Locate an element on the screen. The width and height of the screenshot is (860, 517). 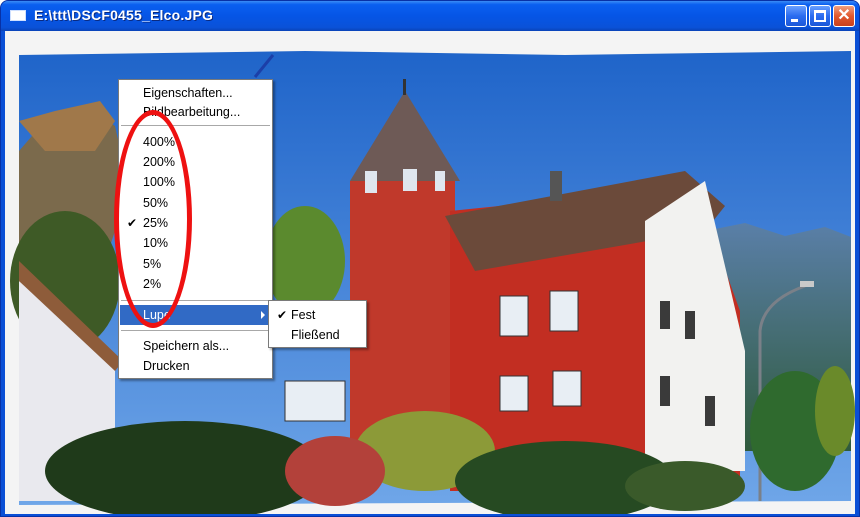
submenu-item-label: Fest is located at coordinates (303, 315).